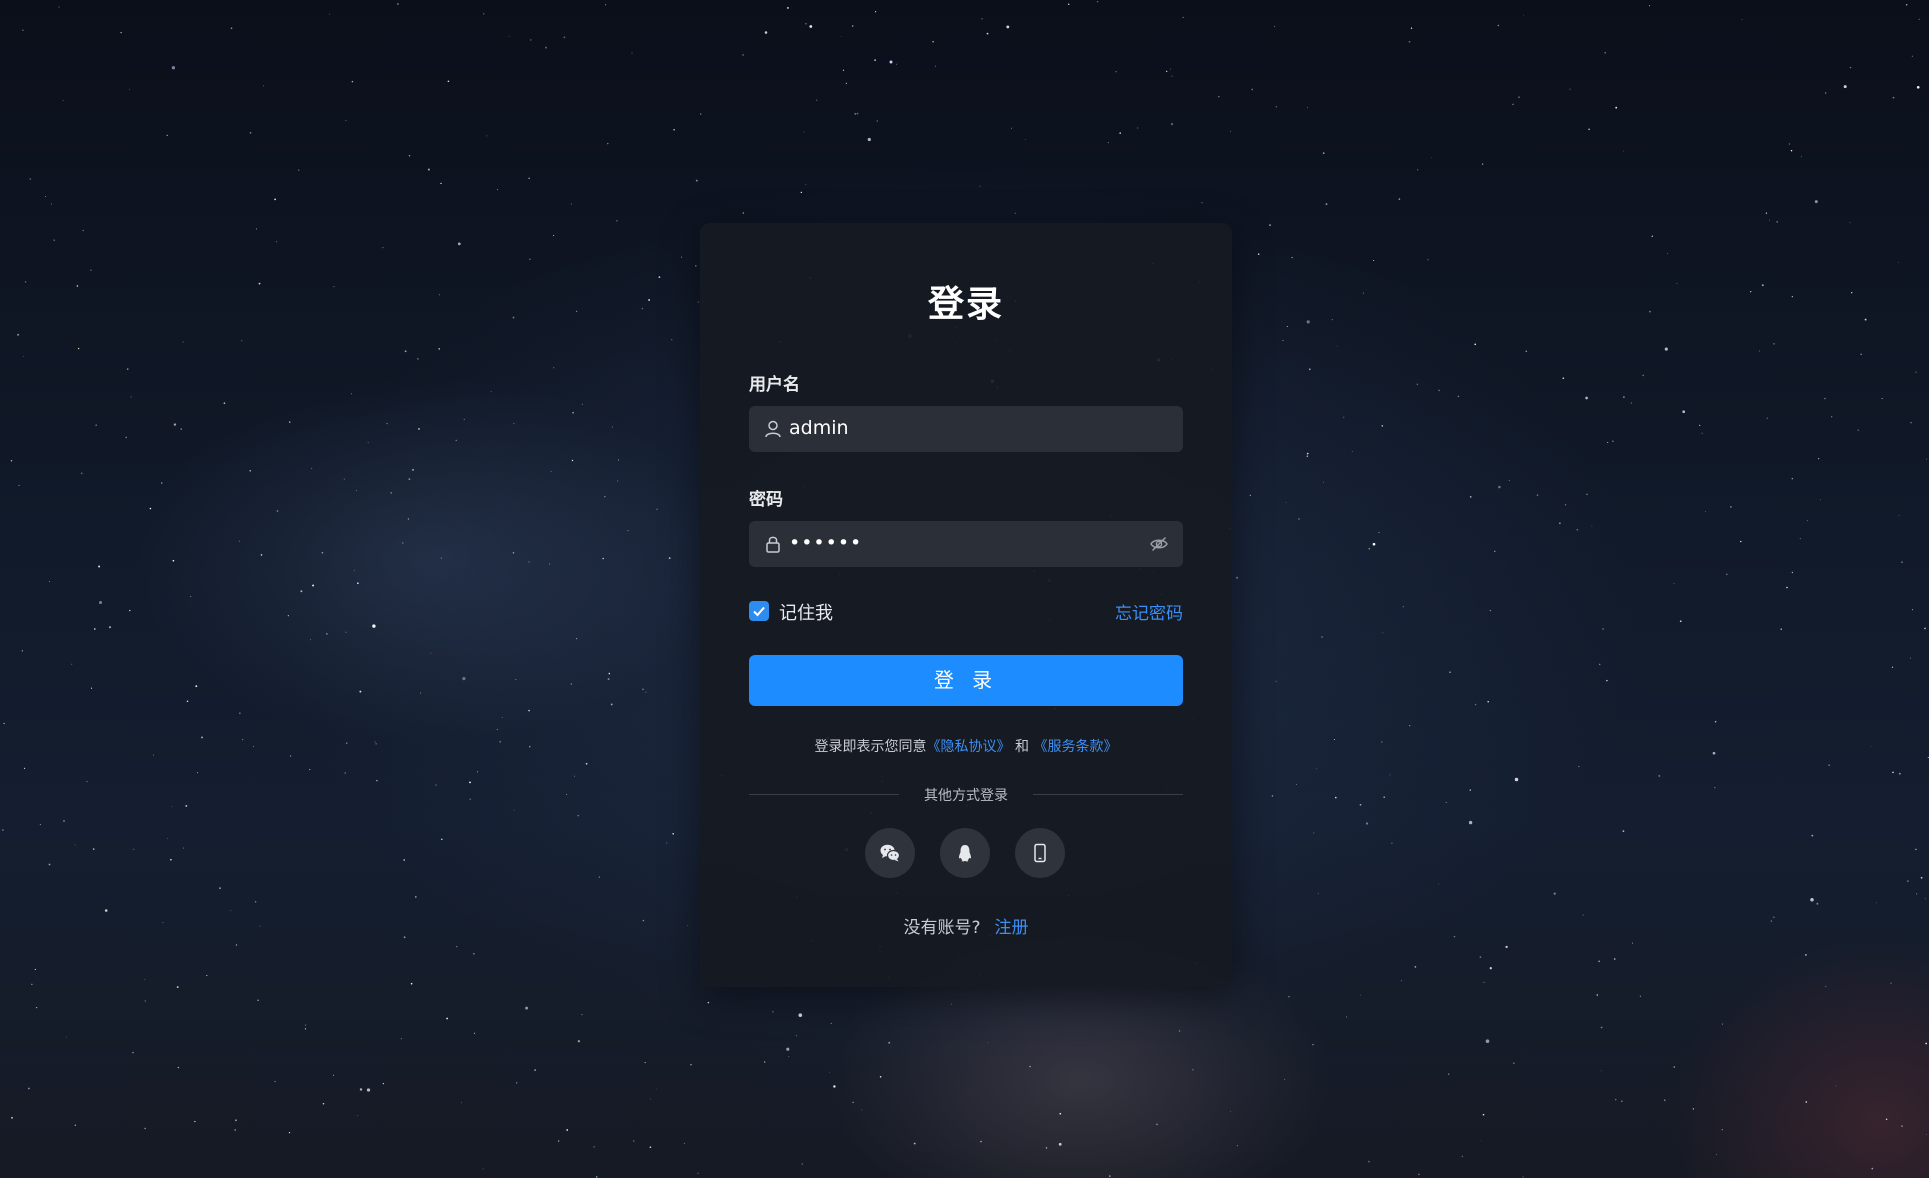 This screenshot has width=1929, height=1178. Describe the element at coordinates (759, 611) in the screenshot. I see `remember-checkbox` at that location.